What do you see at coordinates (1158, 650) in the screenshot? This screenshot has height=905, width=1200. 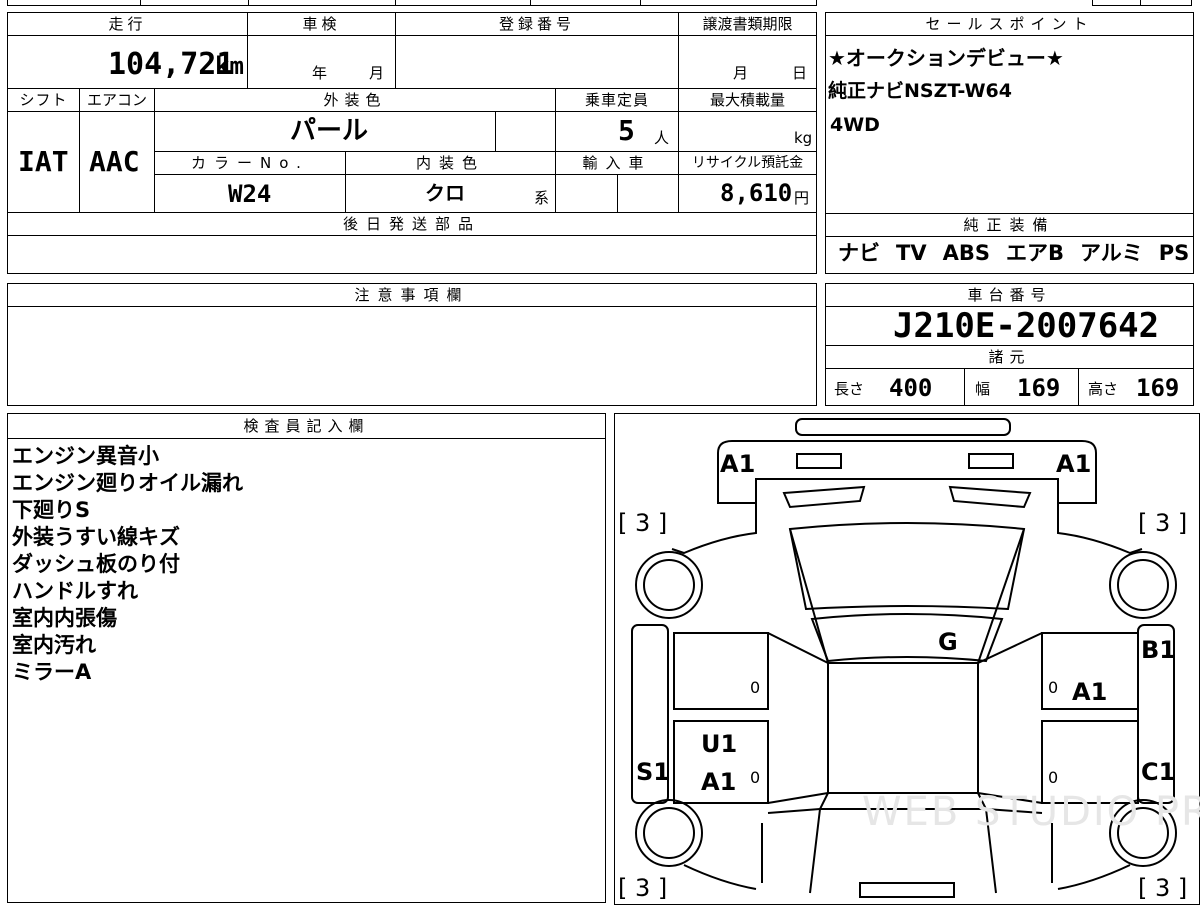 I see `mark-right-rocker: B1` at bounding box center [1158, 650].